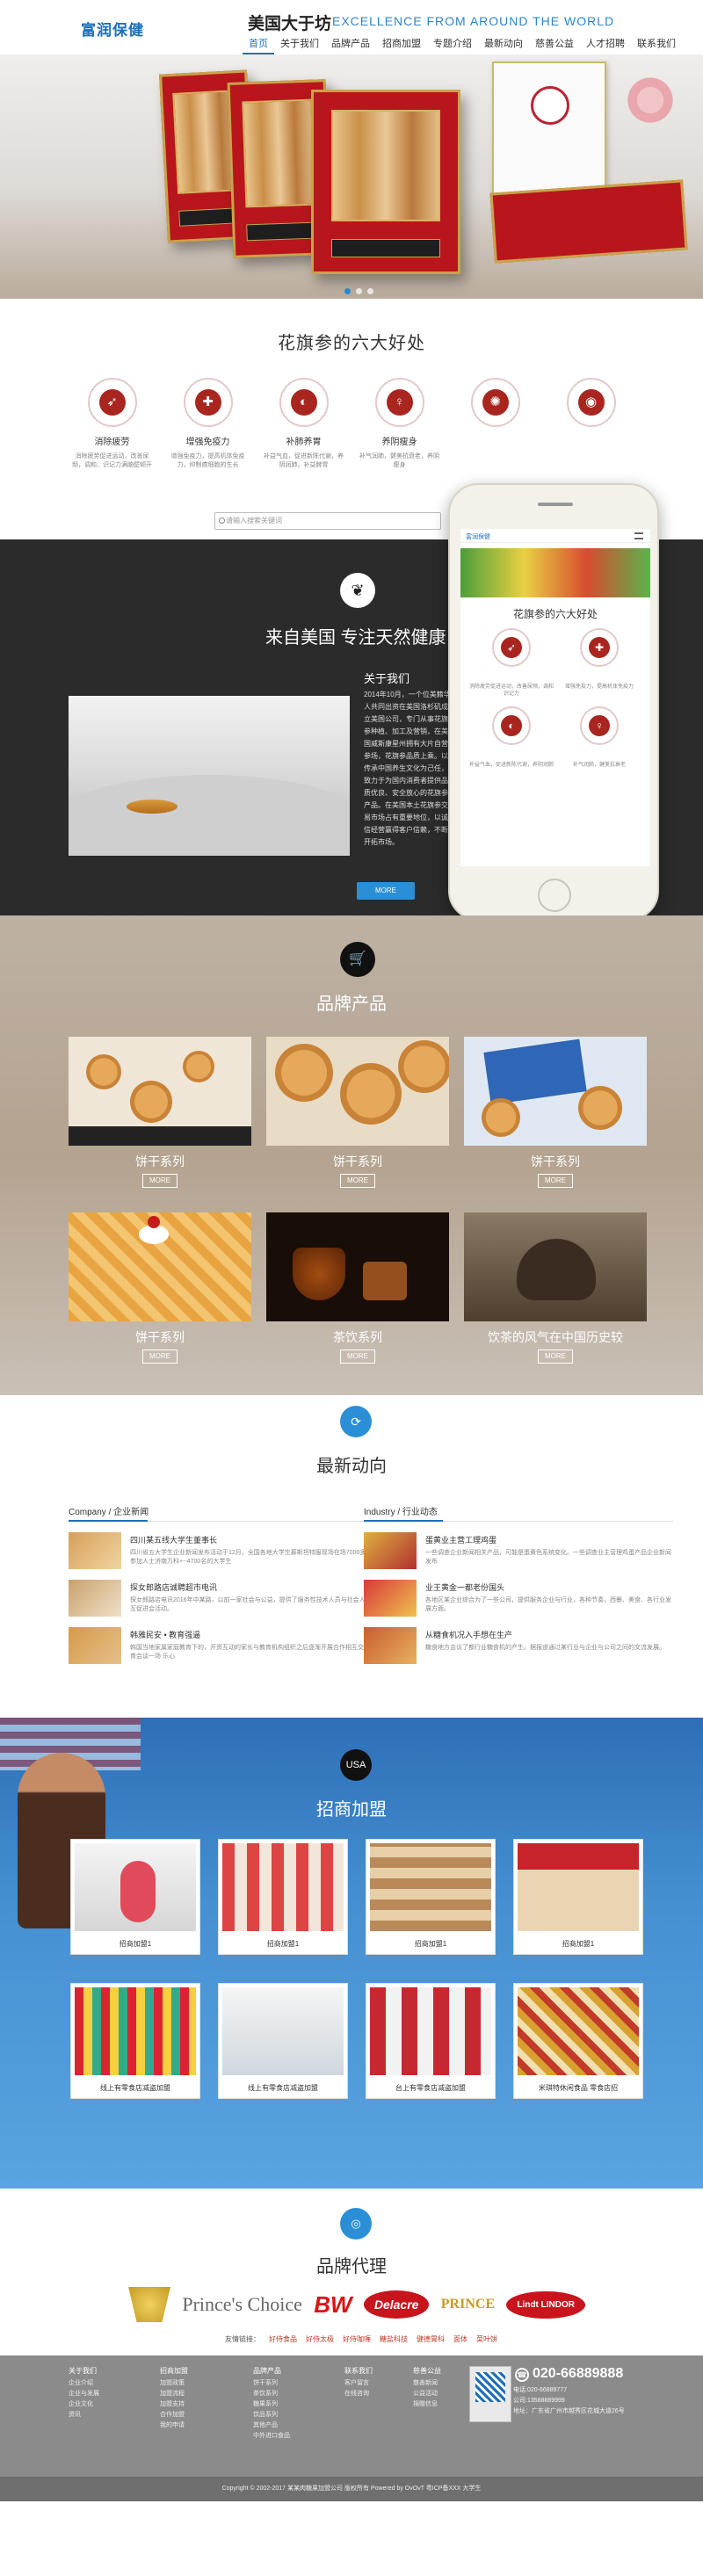  What do you see at coordinates (359, 2371) in the screenshot?
I see `footer-col-heading: 联系我们` at bounding box center [359, 2371].